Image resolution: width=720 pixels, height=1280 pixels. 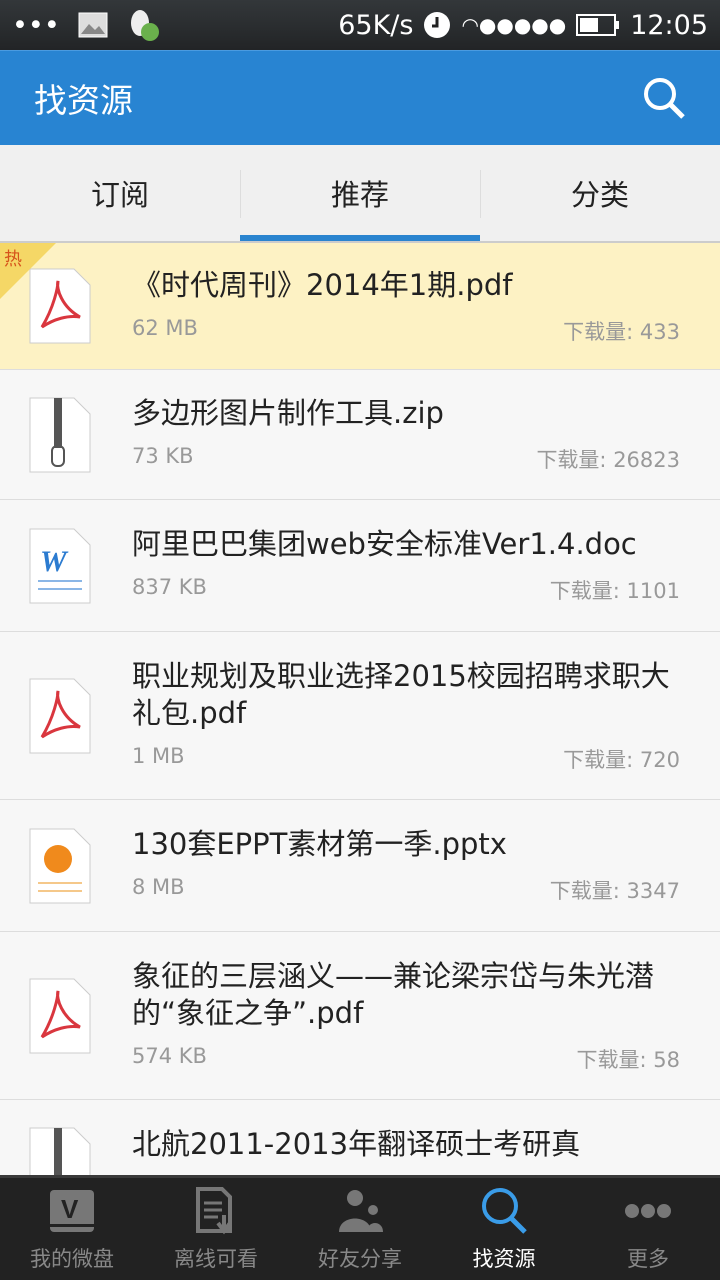 What do you see at coordinates (356, 1144) in the screenshot?
I see `file-name: 北航2011-2013年翻译硕士考研真` at bounding box center [356, 1144].